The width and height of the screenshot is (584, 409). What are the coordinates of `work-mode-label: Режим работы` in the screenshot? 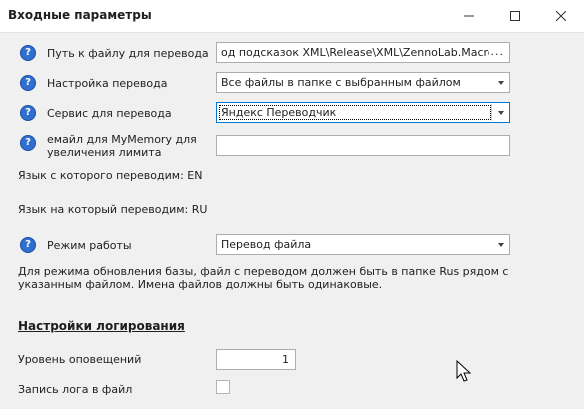 It's located at (89, 245).